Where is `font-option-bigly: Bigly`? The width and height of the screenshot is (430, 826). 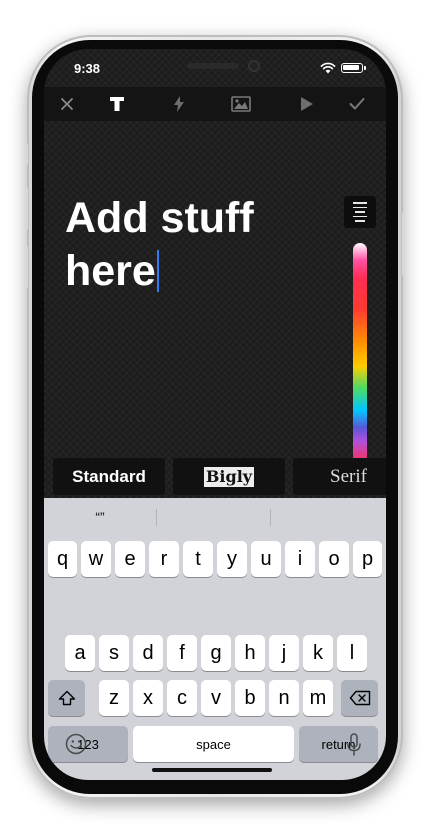 font-option-bigly: Bigly is located at coordinates (229, 476).